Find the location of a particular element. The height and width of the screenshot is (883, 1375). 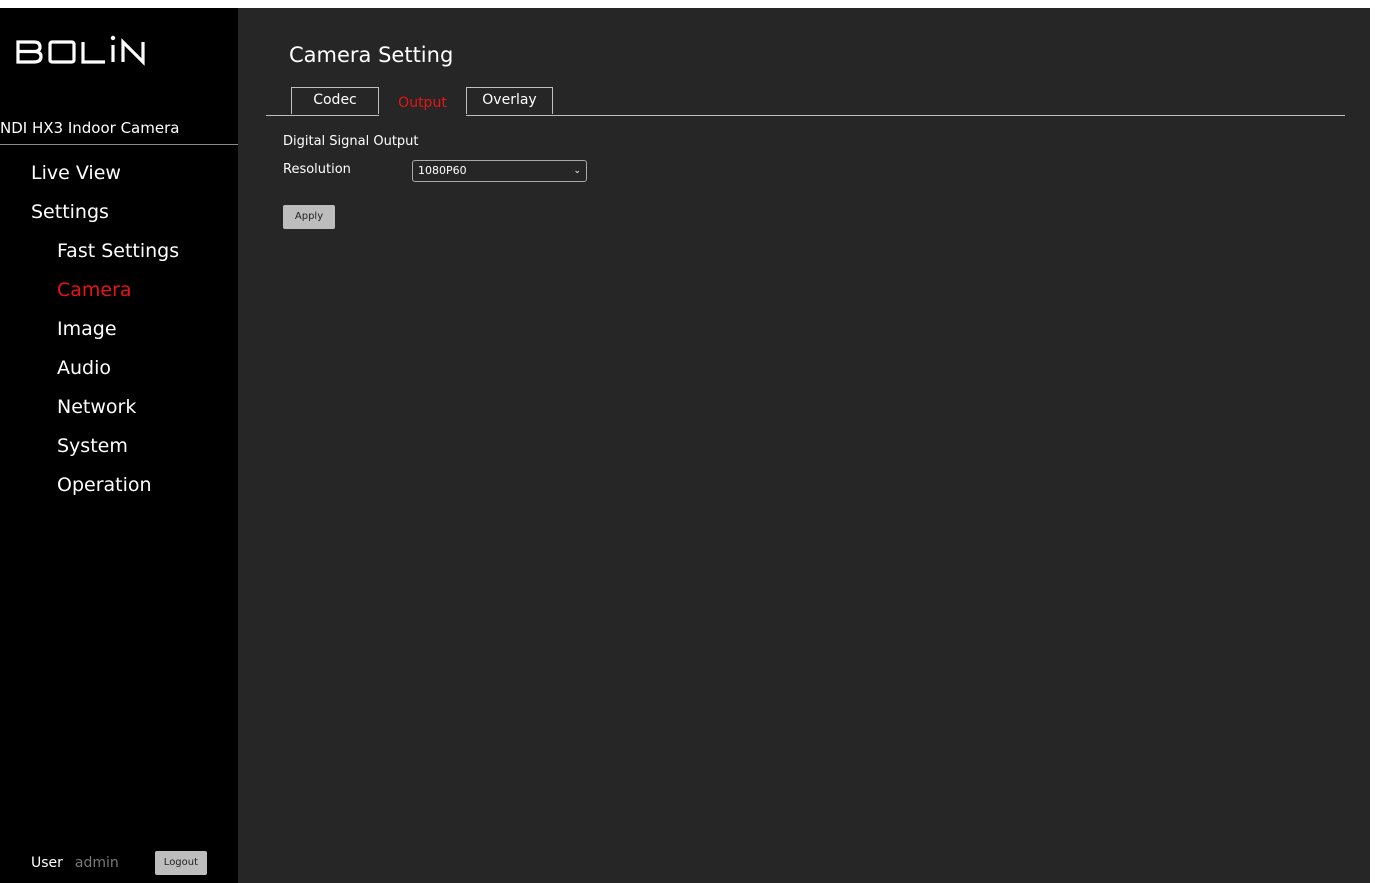

nav-item-settings: Settings is located at coordinates (119, 214).